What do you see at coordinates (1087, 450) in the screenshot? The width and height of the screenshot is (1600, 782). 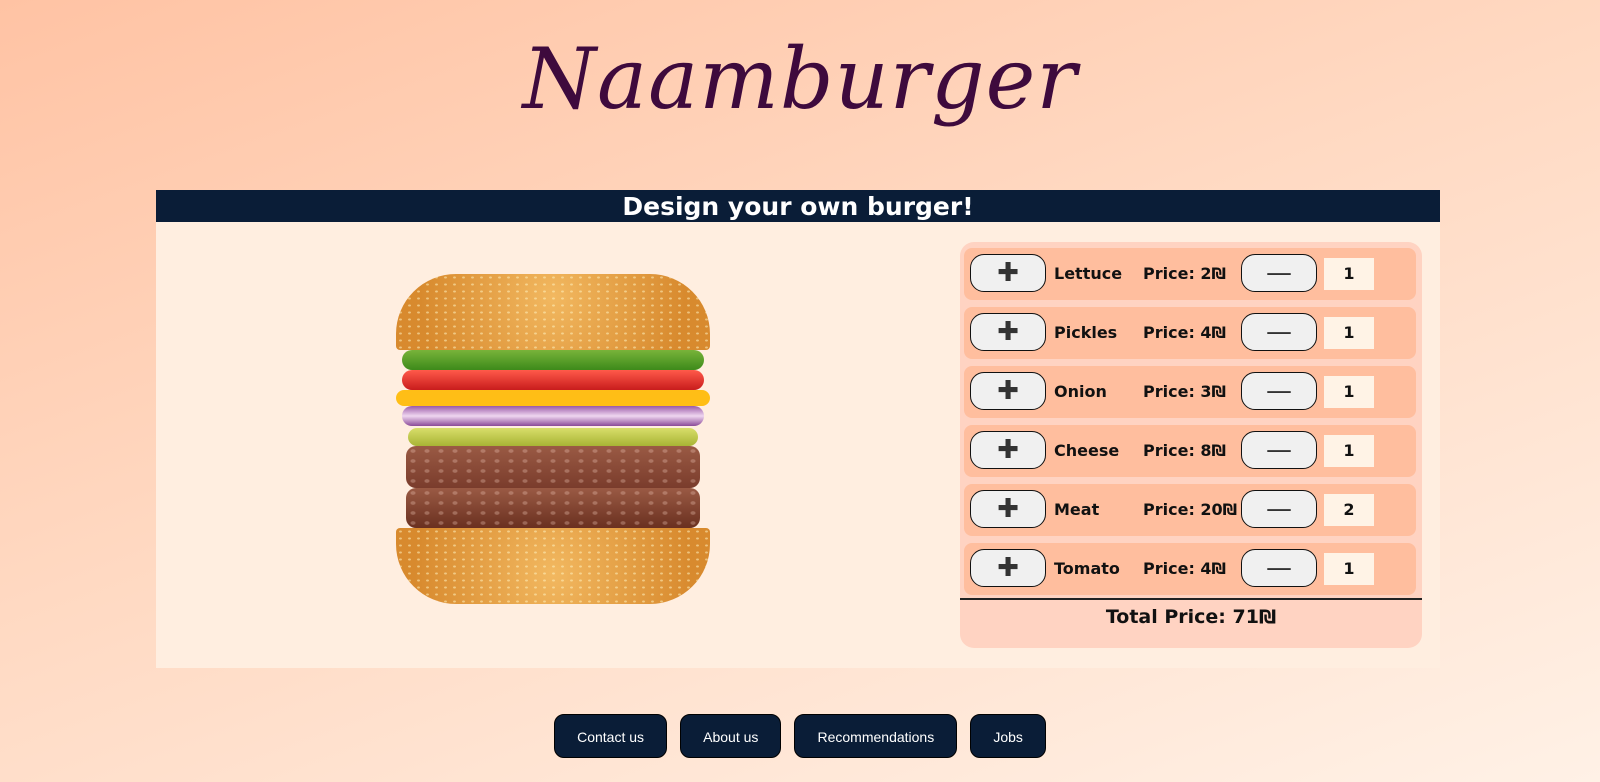 I see `ingredient-name: Cheese` at bounding box center [1087, 450].